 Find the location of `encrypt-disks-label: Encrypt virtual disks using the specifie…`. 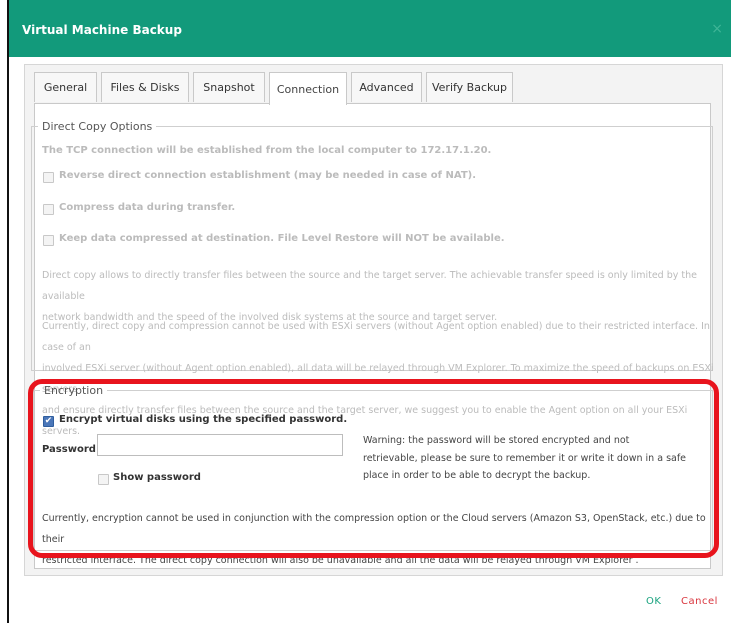

encrypt-disks-label: Encrypt virtual disks using the specifie… is located at coordinates (203, 419).